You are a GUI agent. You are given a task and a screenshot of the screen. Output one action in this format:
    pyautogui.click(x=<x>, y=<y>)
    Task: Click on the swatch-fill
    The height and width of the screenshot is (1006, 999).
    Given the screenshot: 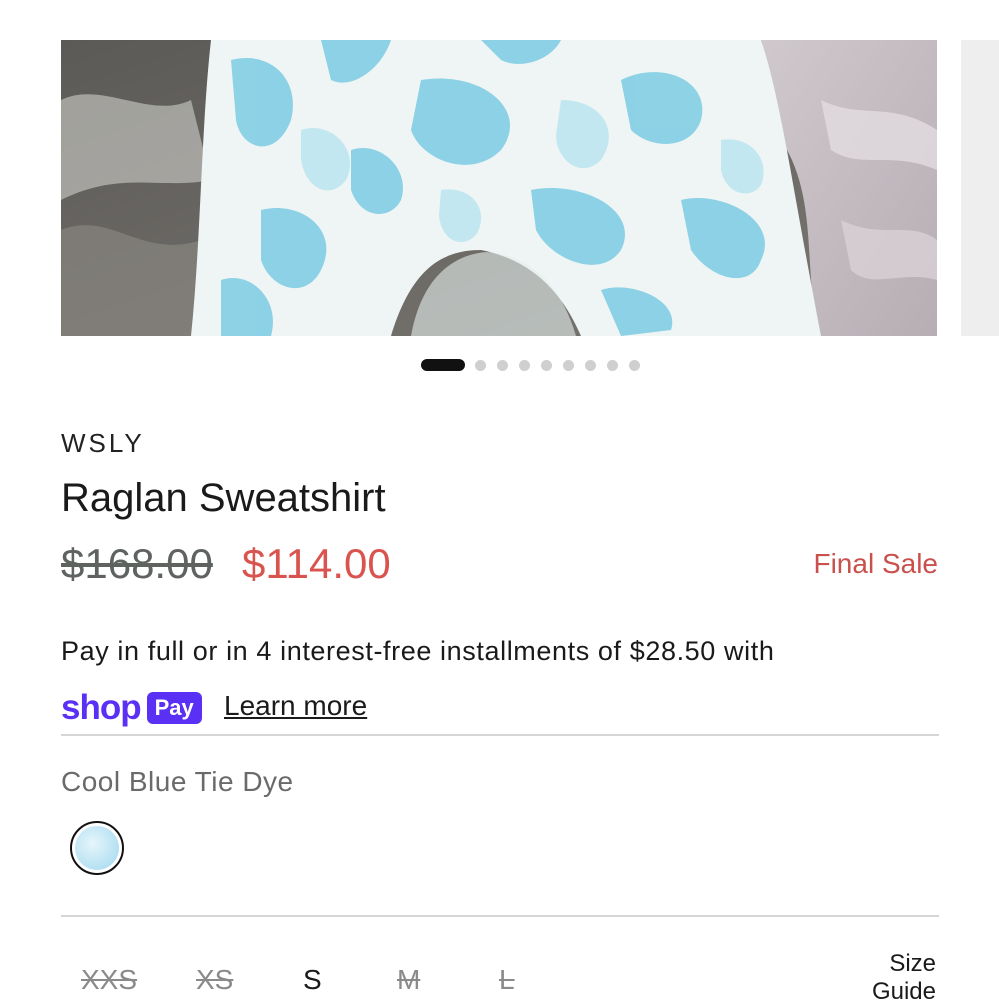 What is the action you would take?
    pyautogui.click(x=97, y=848)
    